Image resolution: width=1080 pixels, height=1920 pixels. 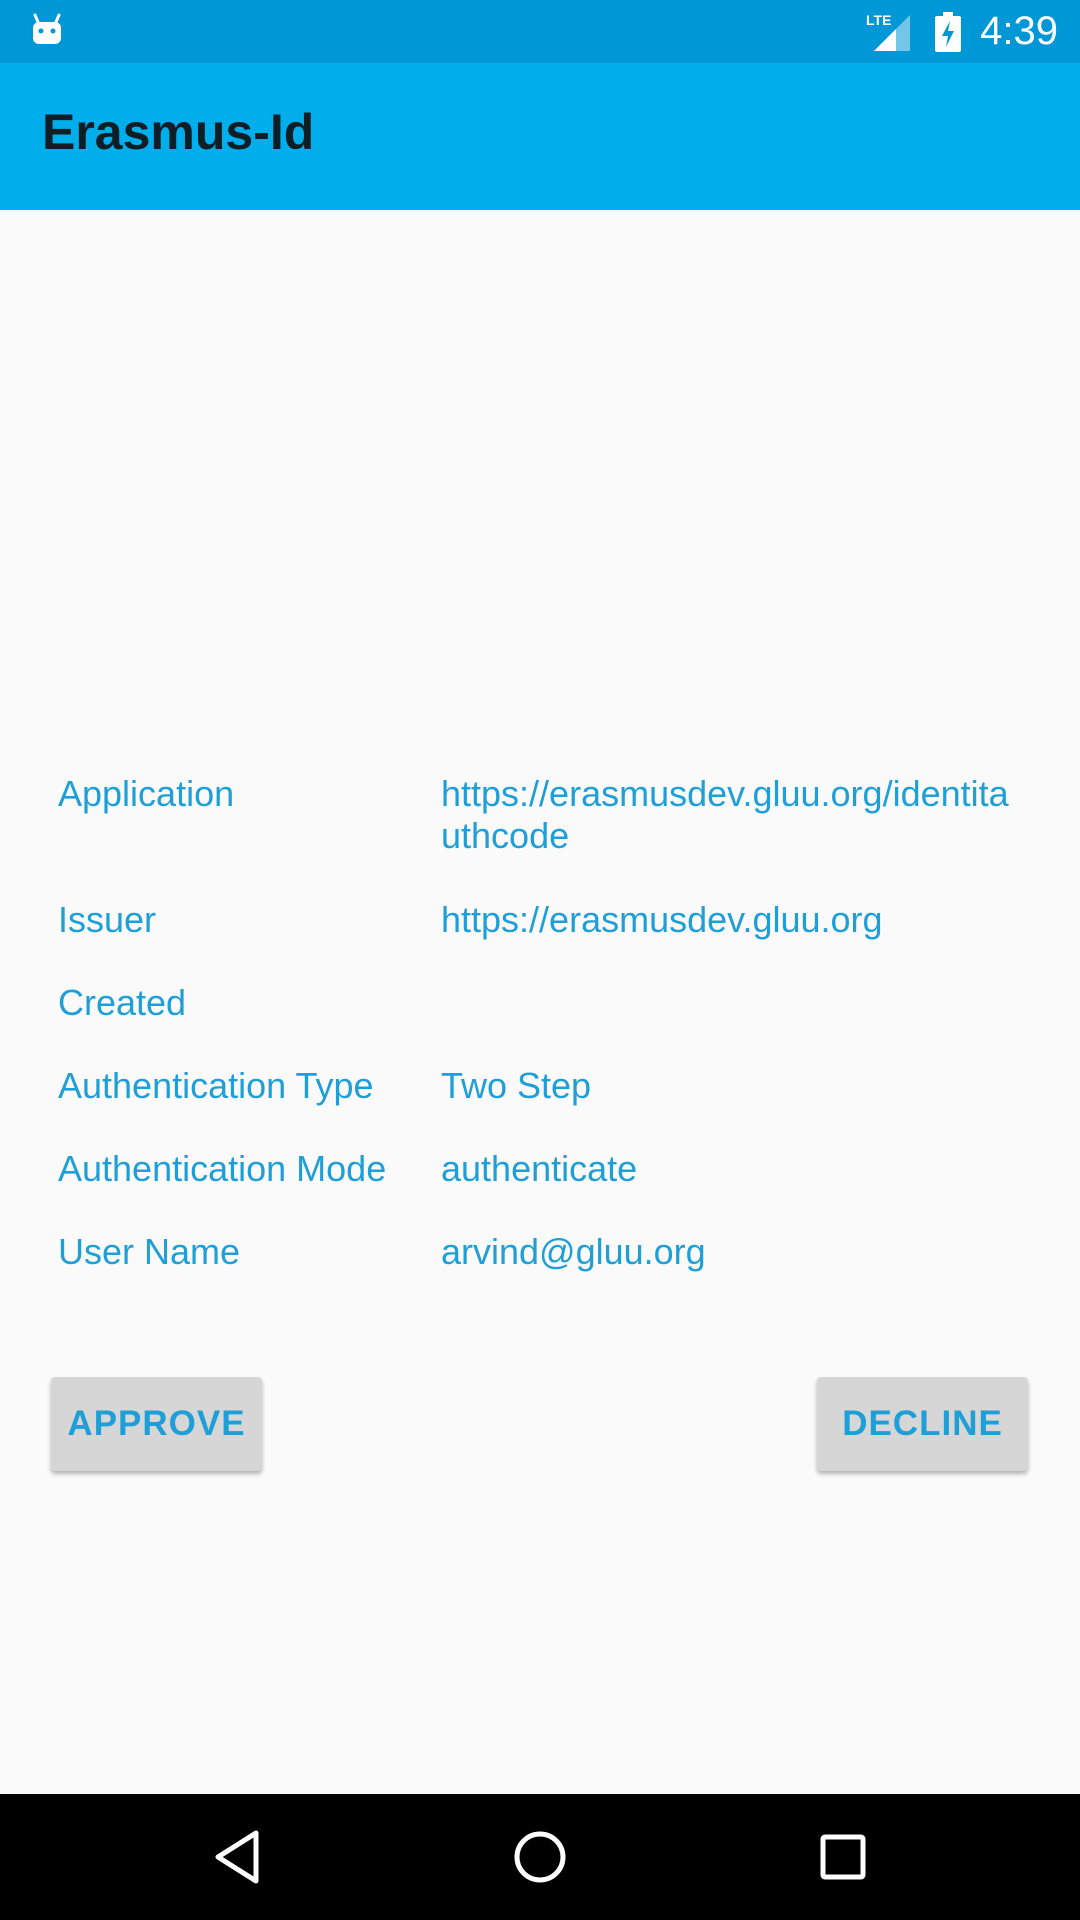 I want to click on home-button, so click(x=540, y=1857).